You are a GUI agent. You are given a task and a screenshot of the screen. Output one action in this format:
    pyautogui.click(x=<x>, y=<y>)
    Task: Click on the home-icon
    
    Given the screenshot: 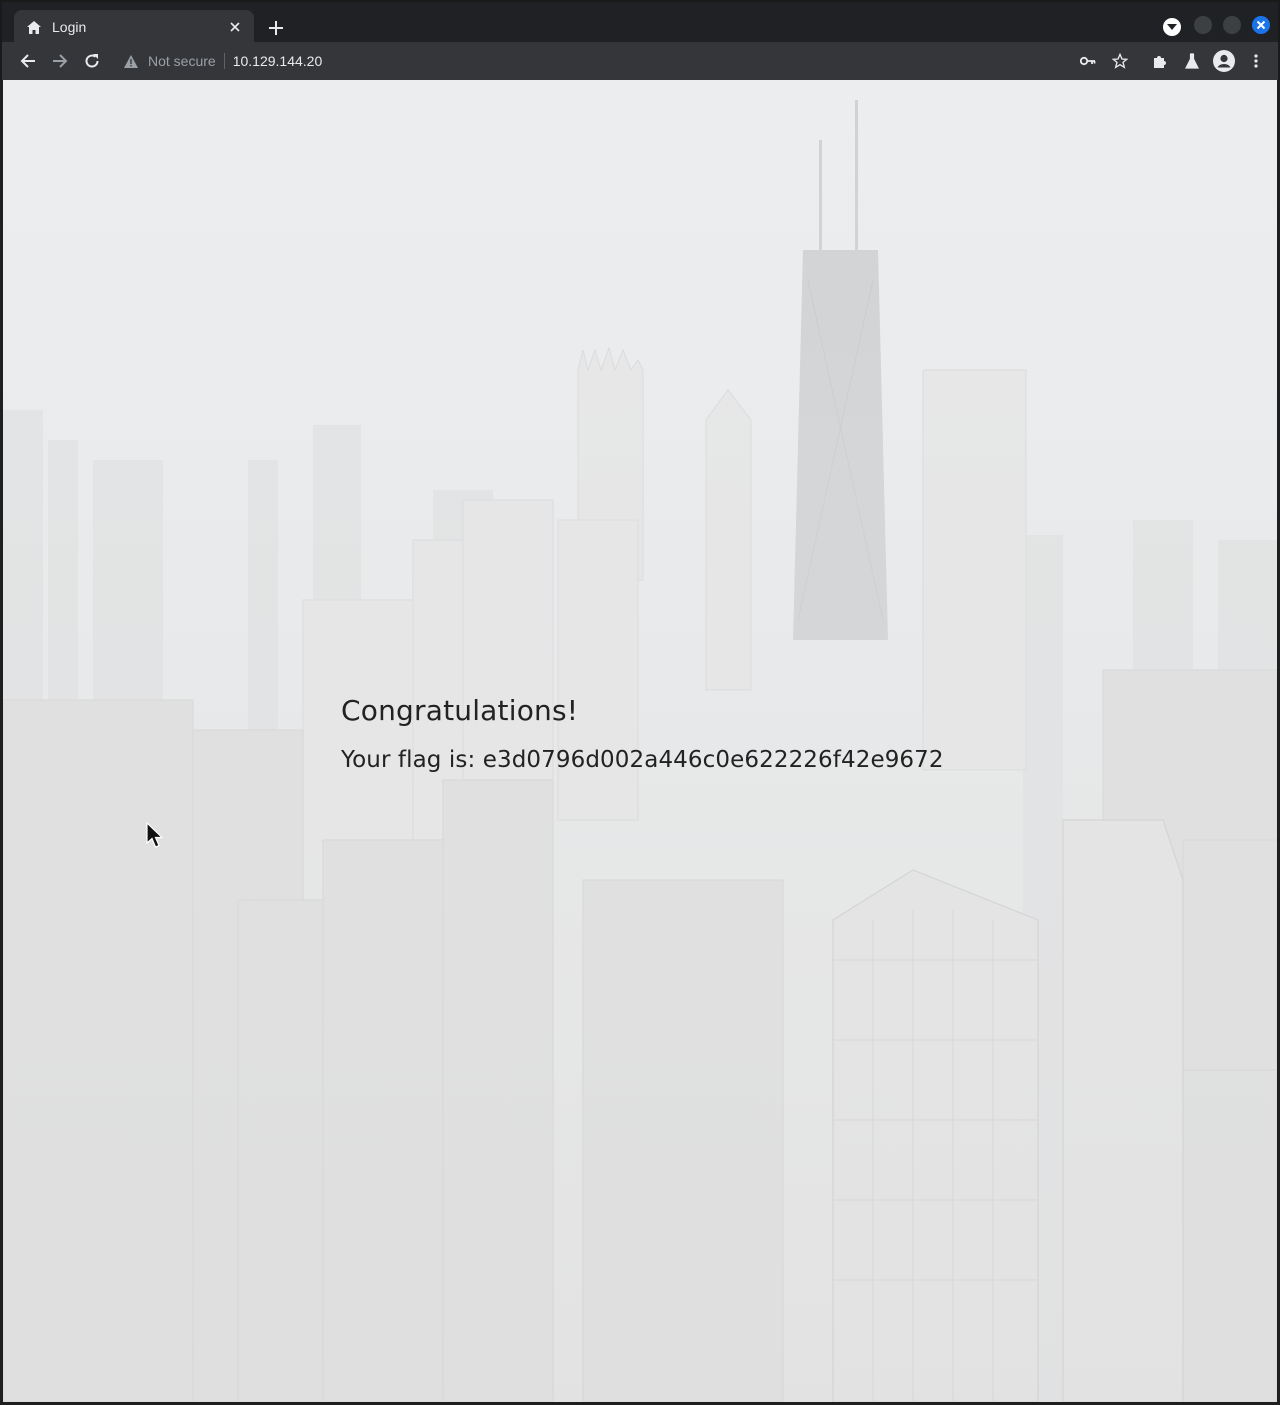 What is the action you would take?
    pyautogui.click(x=34, y=27)
    